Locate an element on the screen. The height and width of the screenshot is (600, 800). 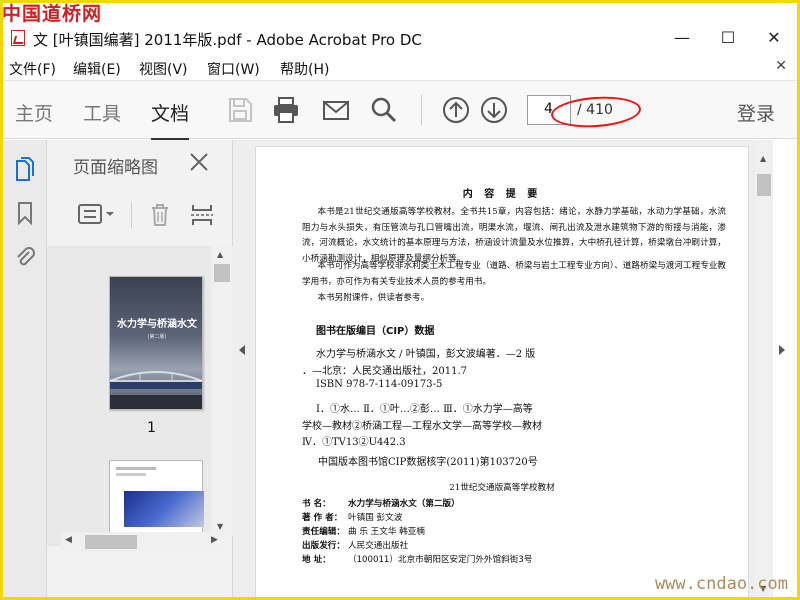
tab-home: 主页 is located at coordinates (34, 112).